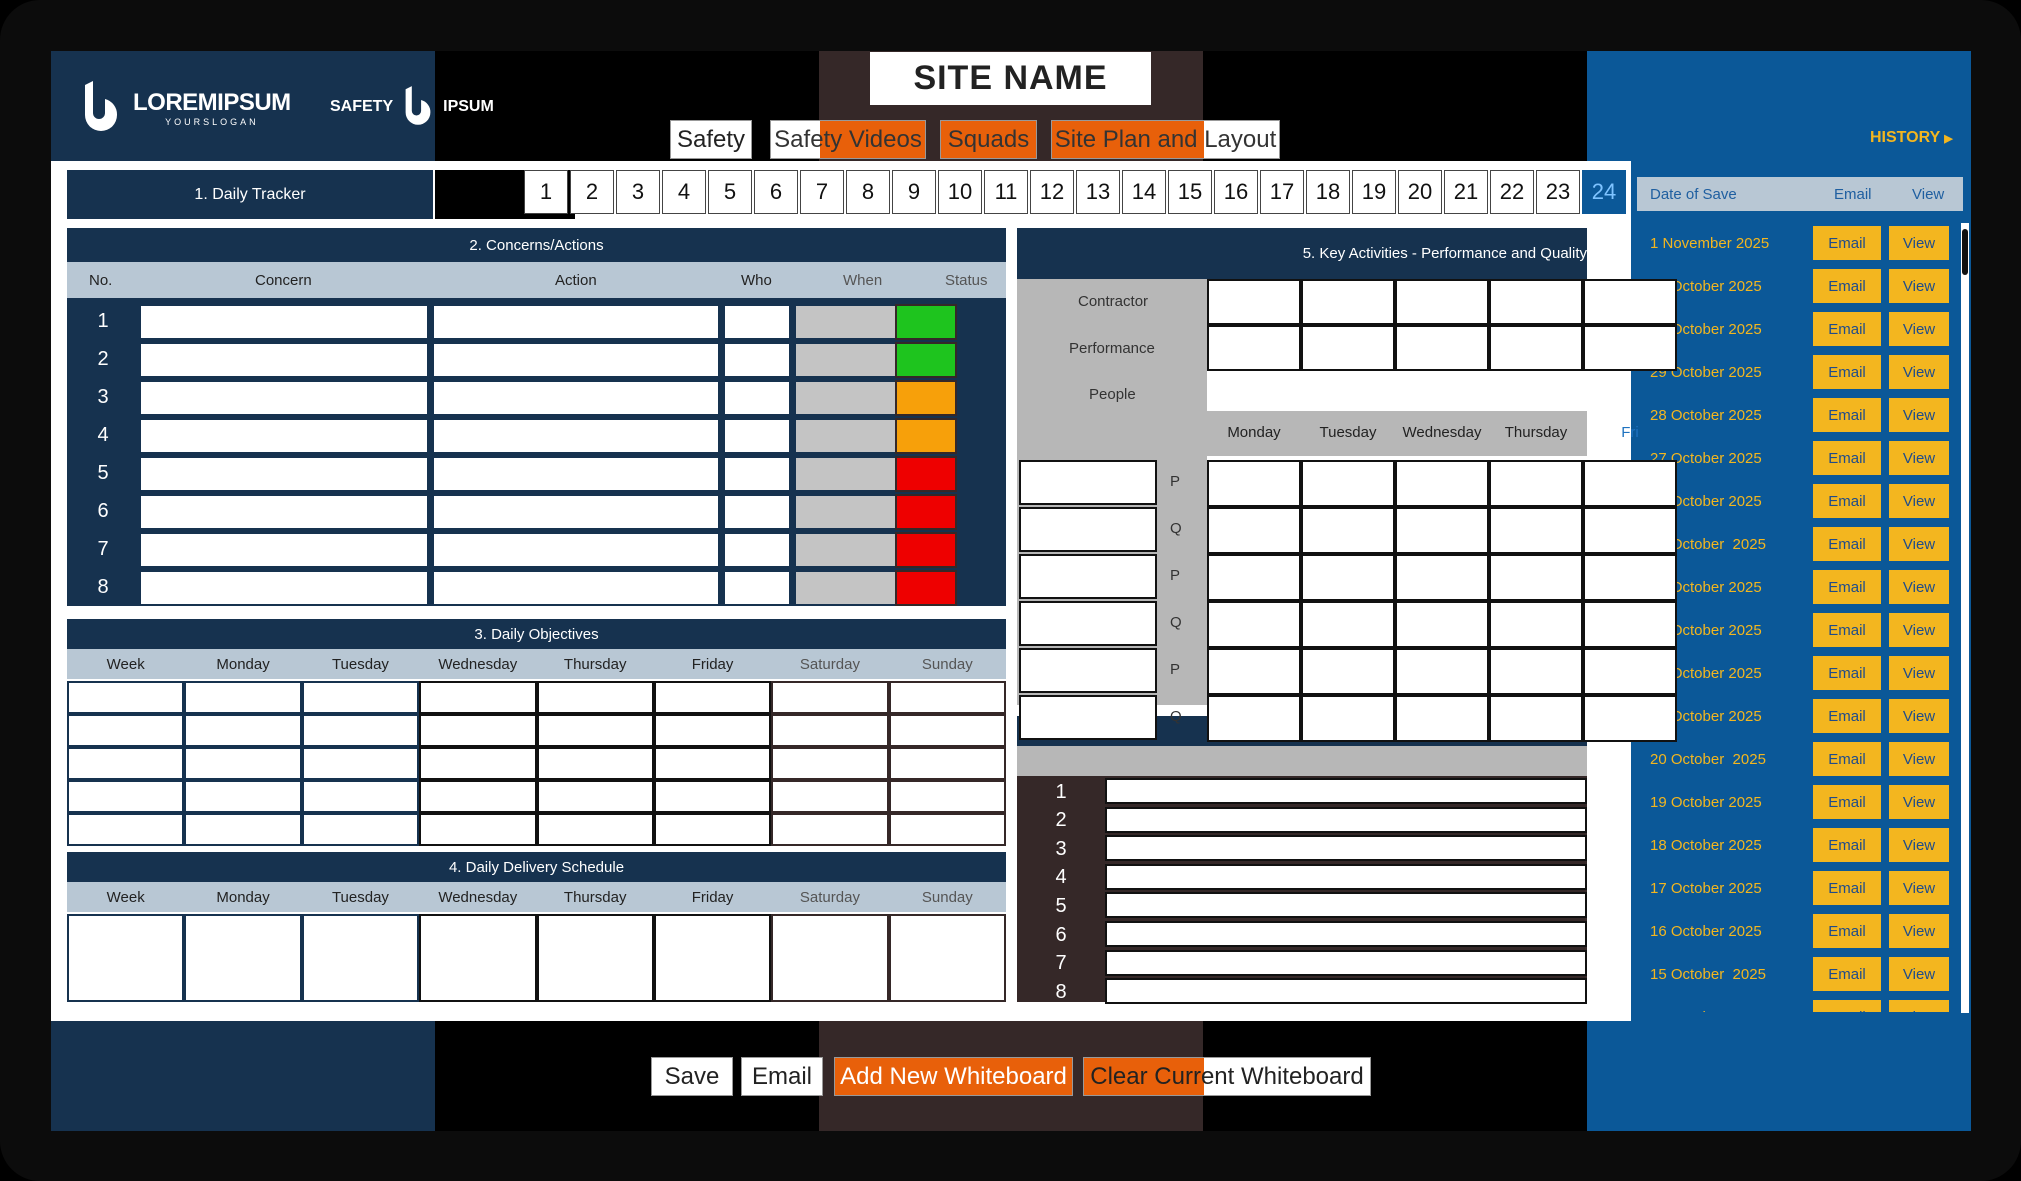 Image resolution: width=2021 pixels, height=1181 pixels. What do you see at coordinates (1165, 139) in the screenshot?
I see `tab-site-plan-layout: Site Plan and Layout` at bounding box center [1165, 139].